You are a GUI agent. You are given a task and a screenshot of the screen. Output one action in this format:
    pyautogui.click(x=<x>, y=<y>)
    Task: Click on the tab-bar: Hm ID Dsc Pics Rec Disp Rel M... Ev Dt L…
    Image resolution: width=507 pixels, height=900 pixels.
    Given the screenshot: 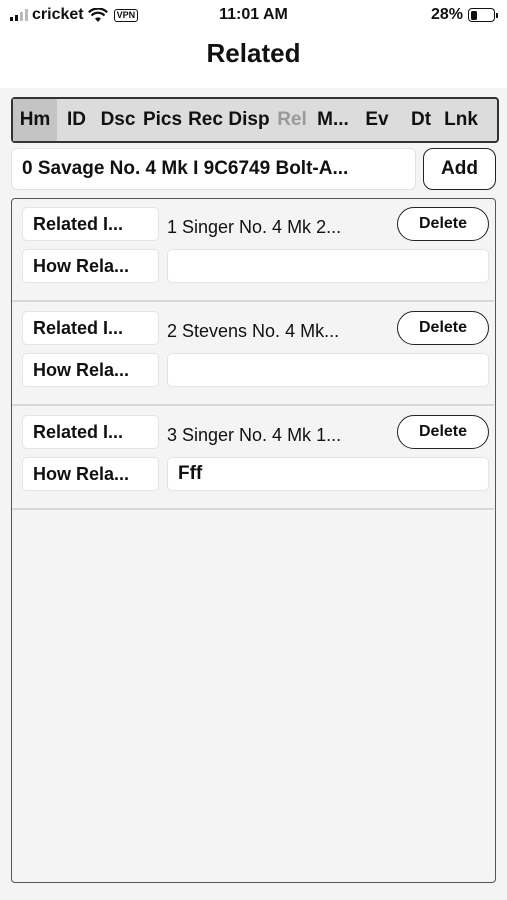 What is the action you would take?
    pyautogui.click(x=255, y=120)
    